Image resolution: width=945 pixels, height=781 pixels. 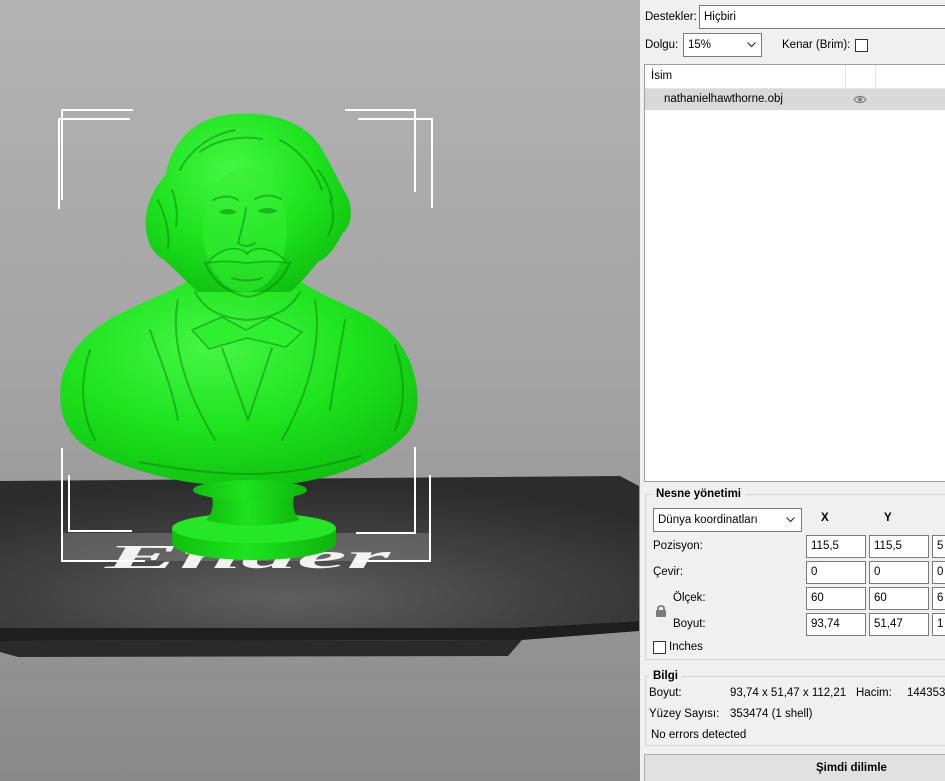 What do you see at coordinates (720, 17) in the screenshot?
I see `supports-value: Hiçbiri` at bounding box center [720, 17].